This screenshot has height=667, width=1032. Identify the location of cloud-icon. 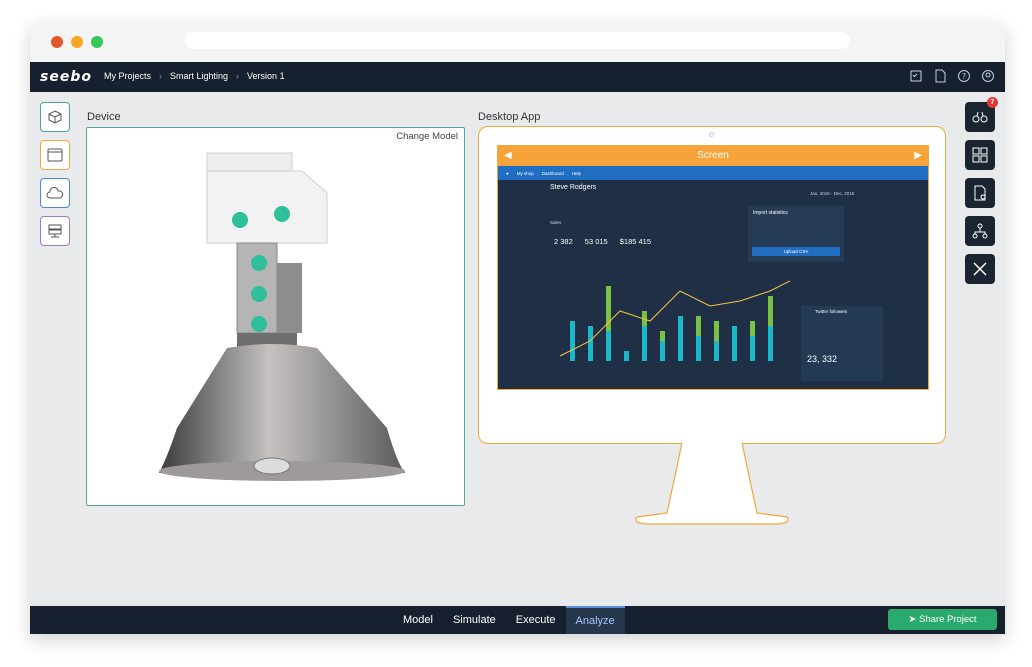
(55, 193).